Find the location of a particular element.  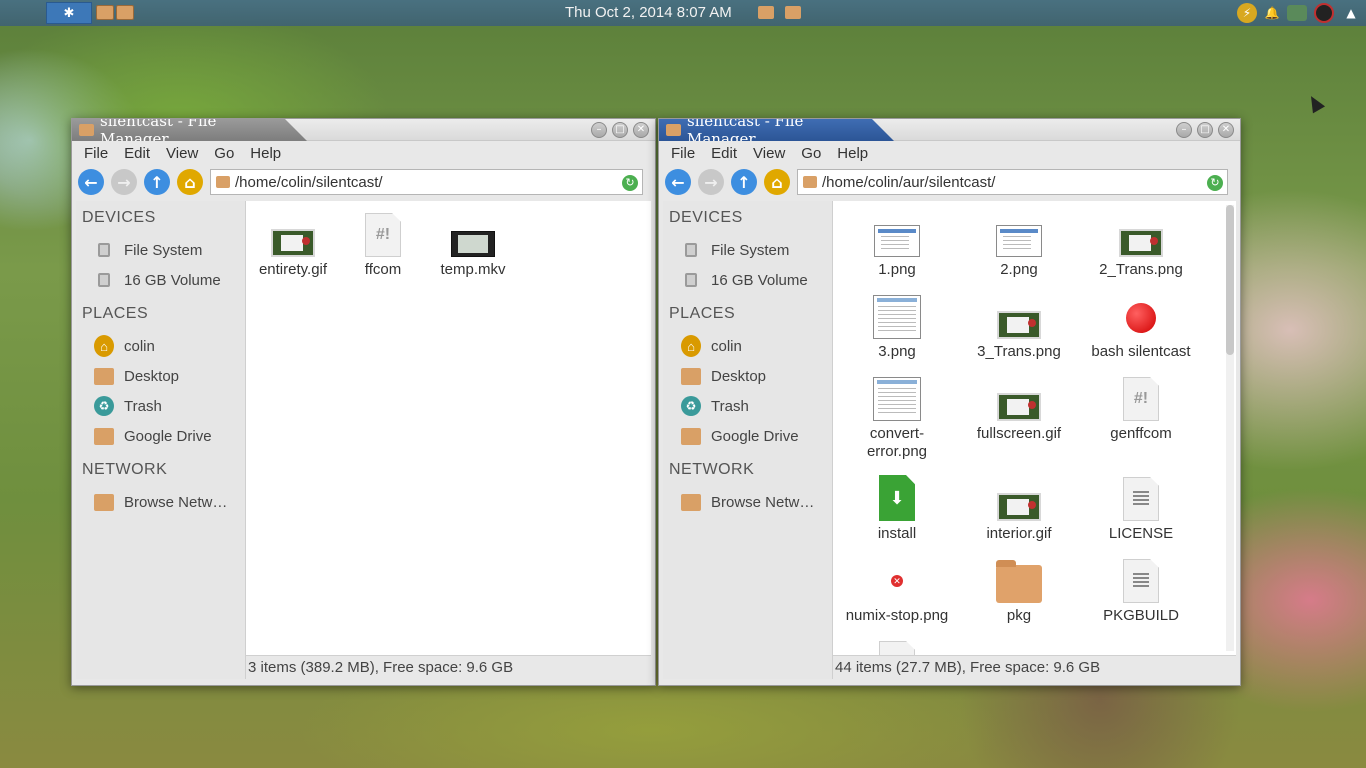

app-menu-button: ✱ is located at coordinates (69, 13).